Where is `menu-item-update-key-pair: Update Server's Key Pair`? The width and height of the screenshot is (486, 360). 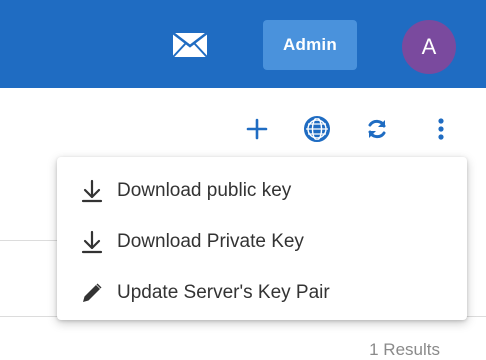
menu-item-update-key-pair: Update Server's Key Pair is located at coordinates (262, 292).